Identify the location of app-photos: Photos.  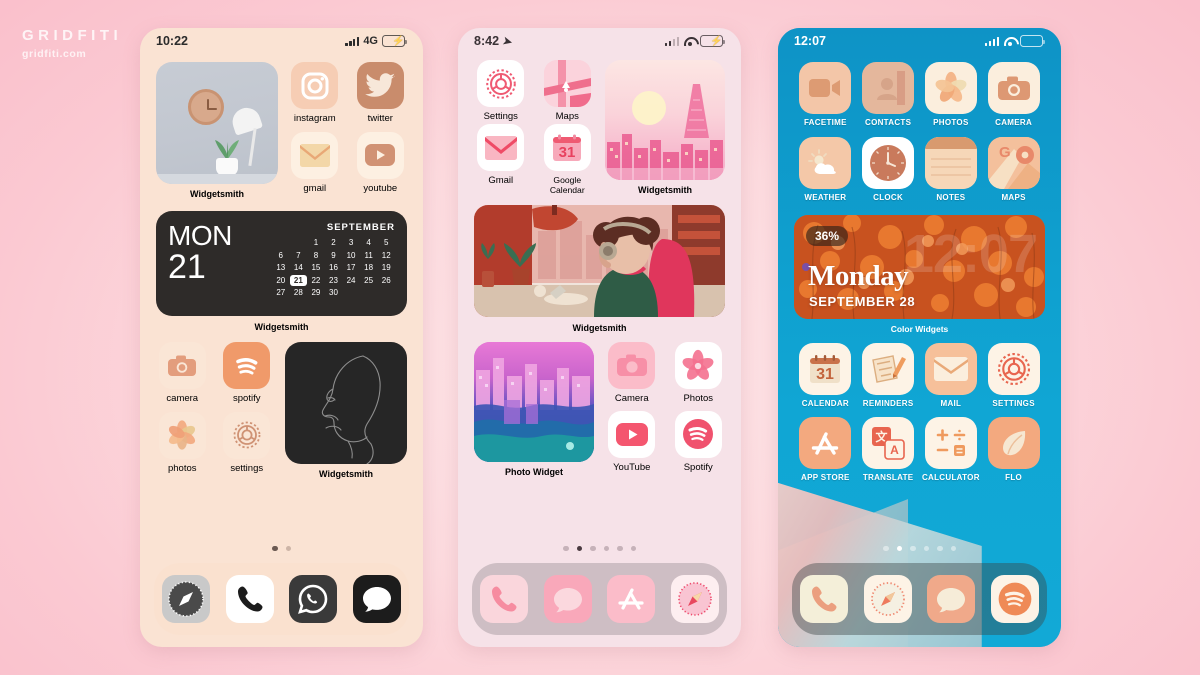
(699, 375).